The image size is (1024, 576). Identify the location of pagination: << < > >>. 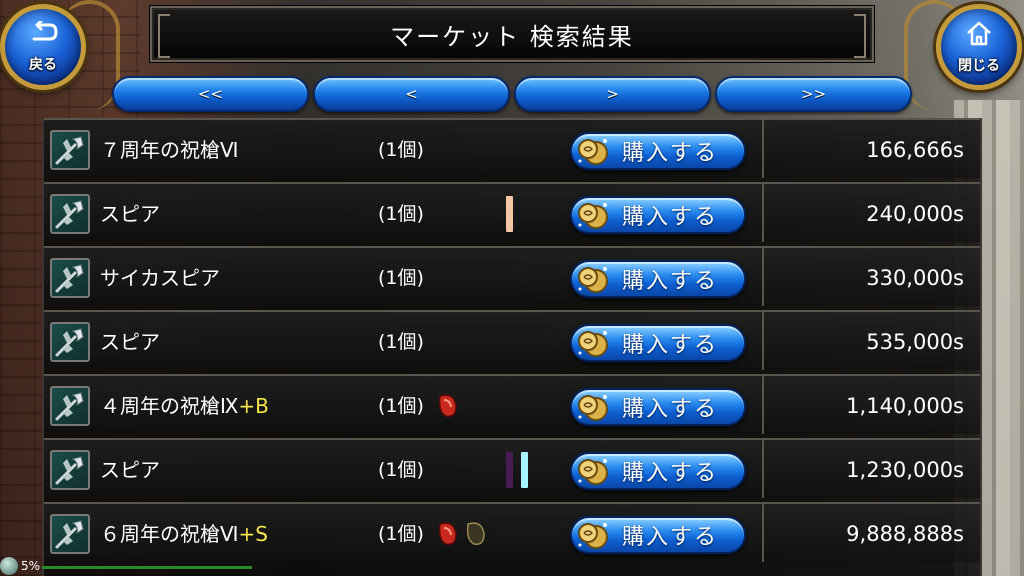
(512, 95).